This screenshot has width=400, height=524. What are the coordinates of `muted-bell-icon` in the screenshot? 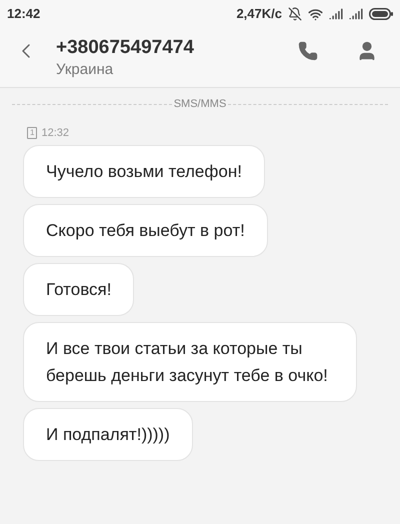 It's located at (295, 14).